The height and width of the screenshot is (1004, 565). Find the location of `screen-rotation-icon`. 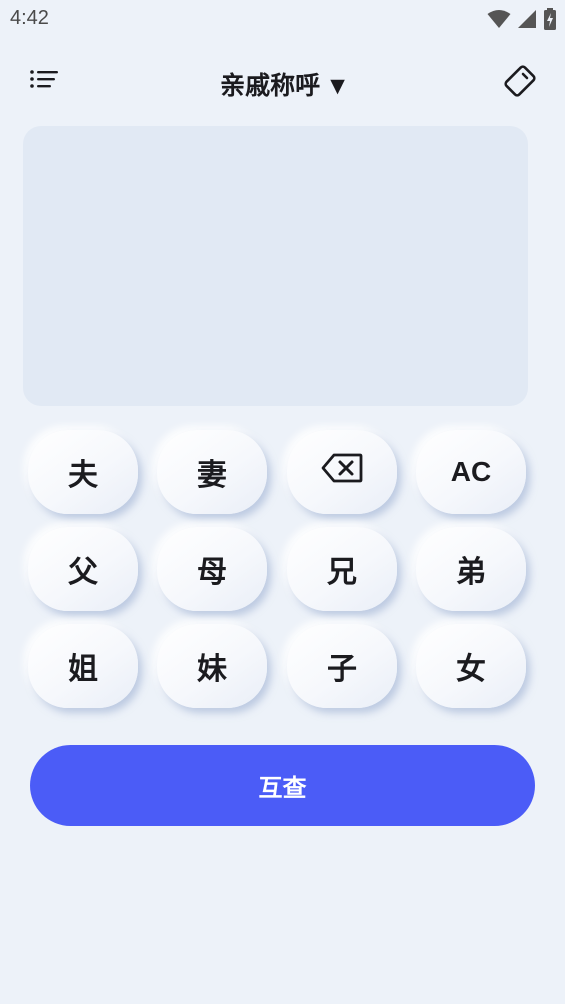

screen-rotation-icon is located at coordinates (520, 83).